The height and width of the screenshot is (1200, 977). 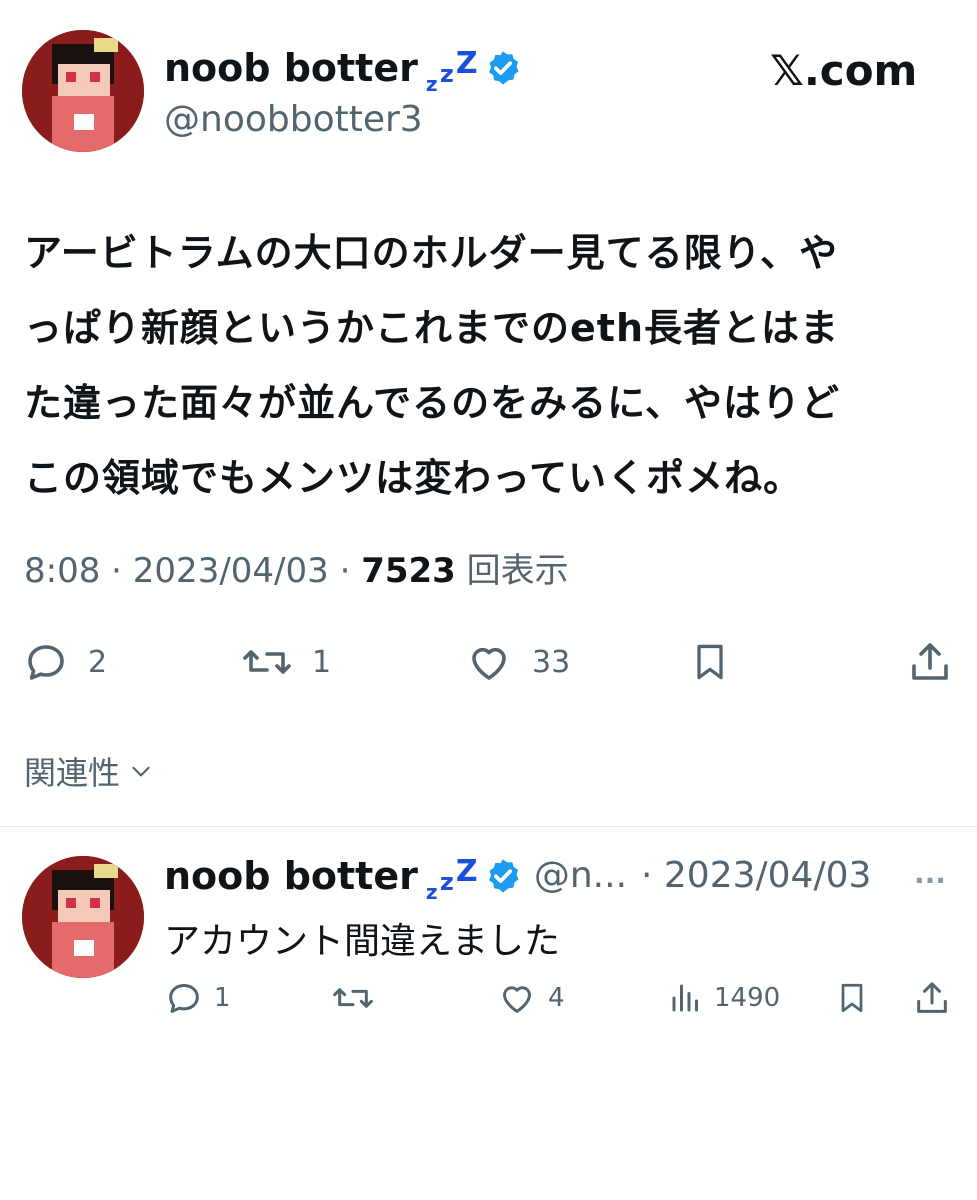 What do you see at coordinates (72, 773) in the screenshot?
I see `relevance-label: 関連性` at bounding box center [72, 773].